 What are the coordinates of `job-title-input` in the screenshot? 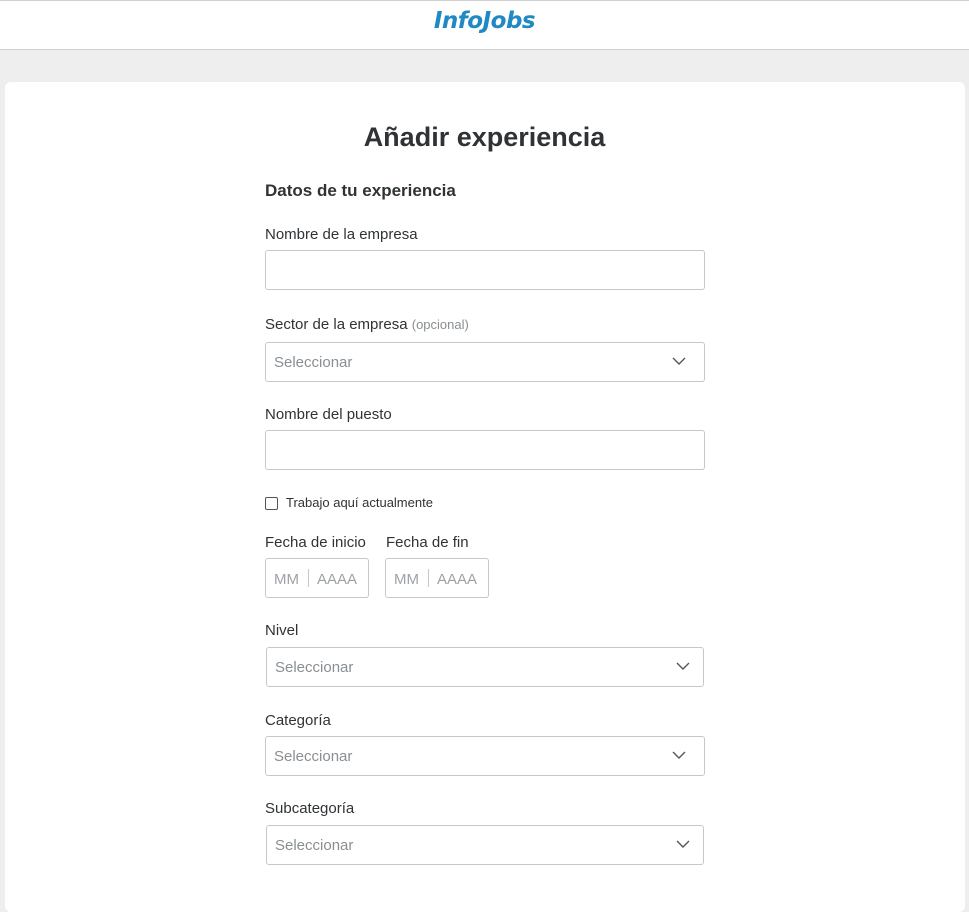 It's located at (485, 450).